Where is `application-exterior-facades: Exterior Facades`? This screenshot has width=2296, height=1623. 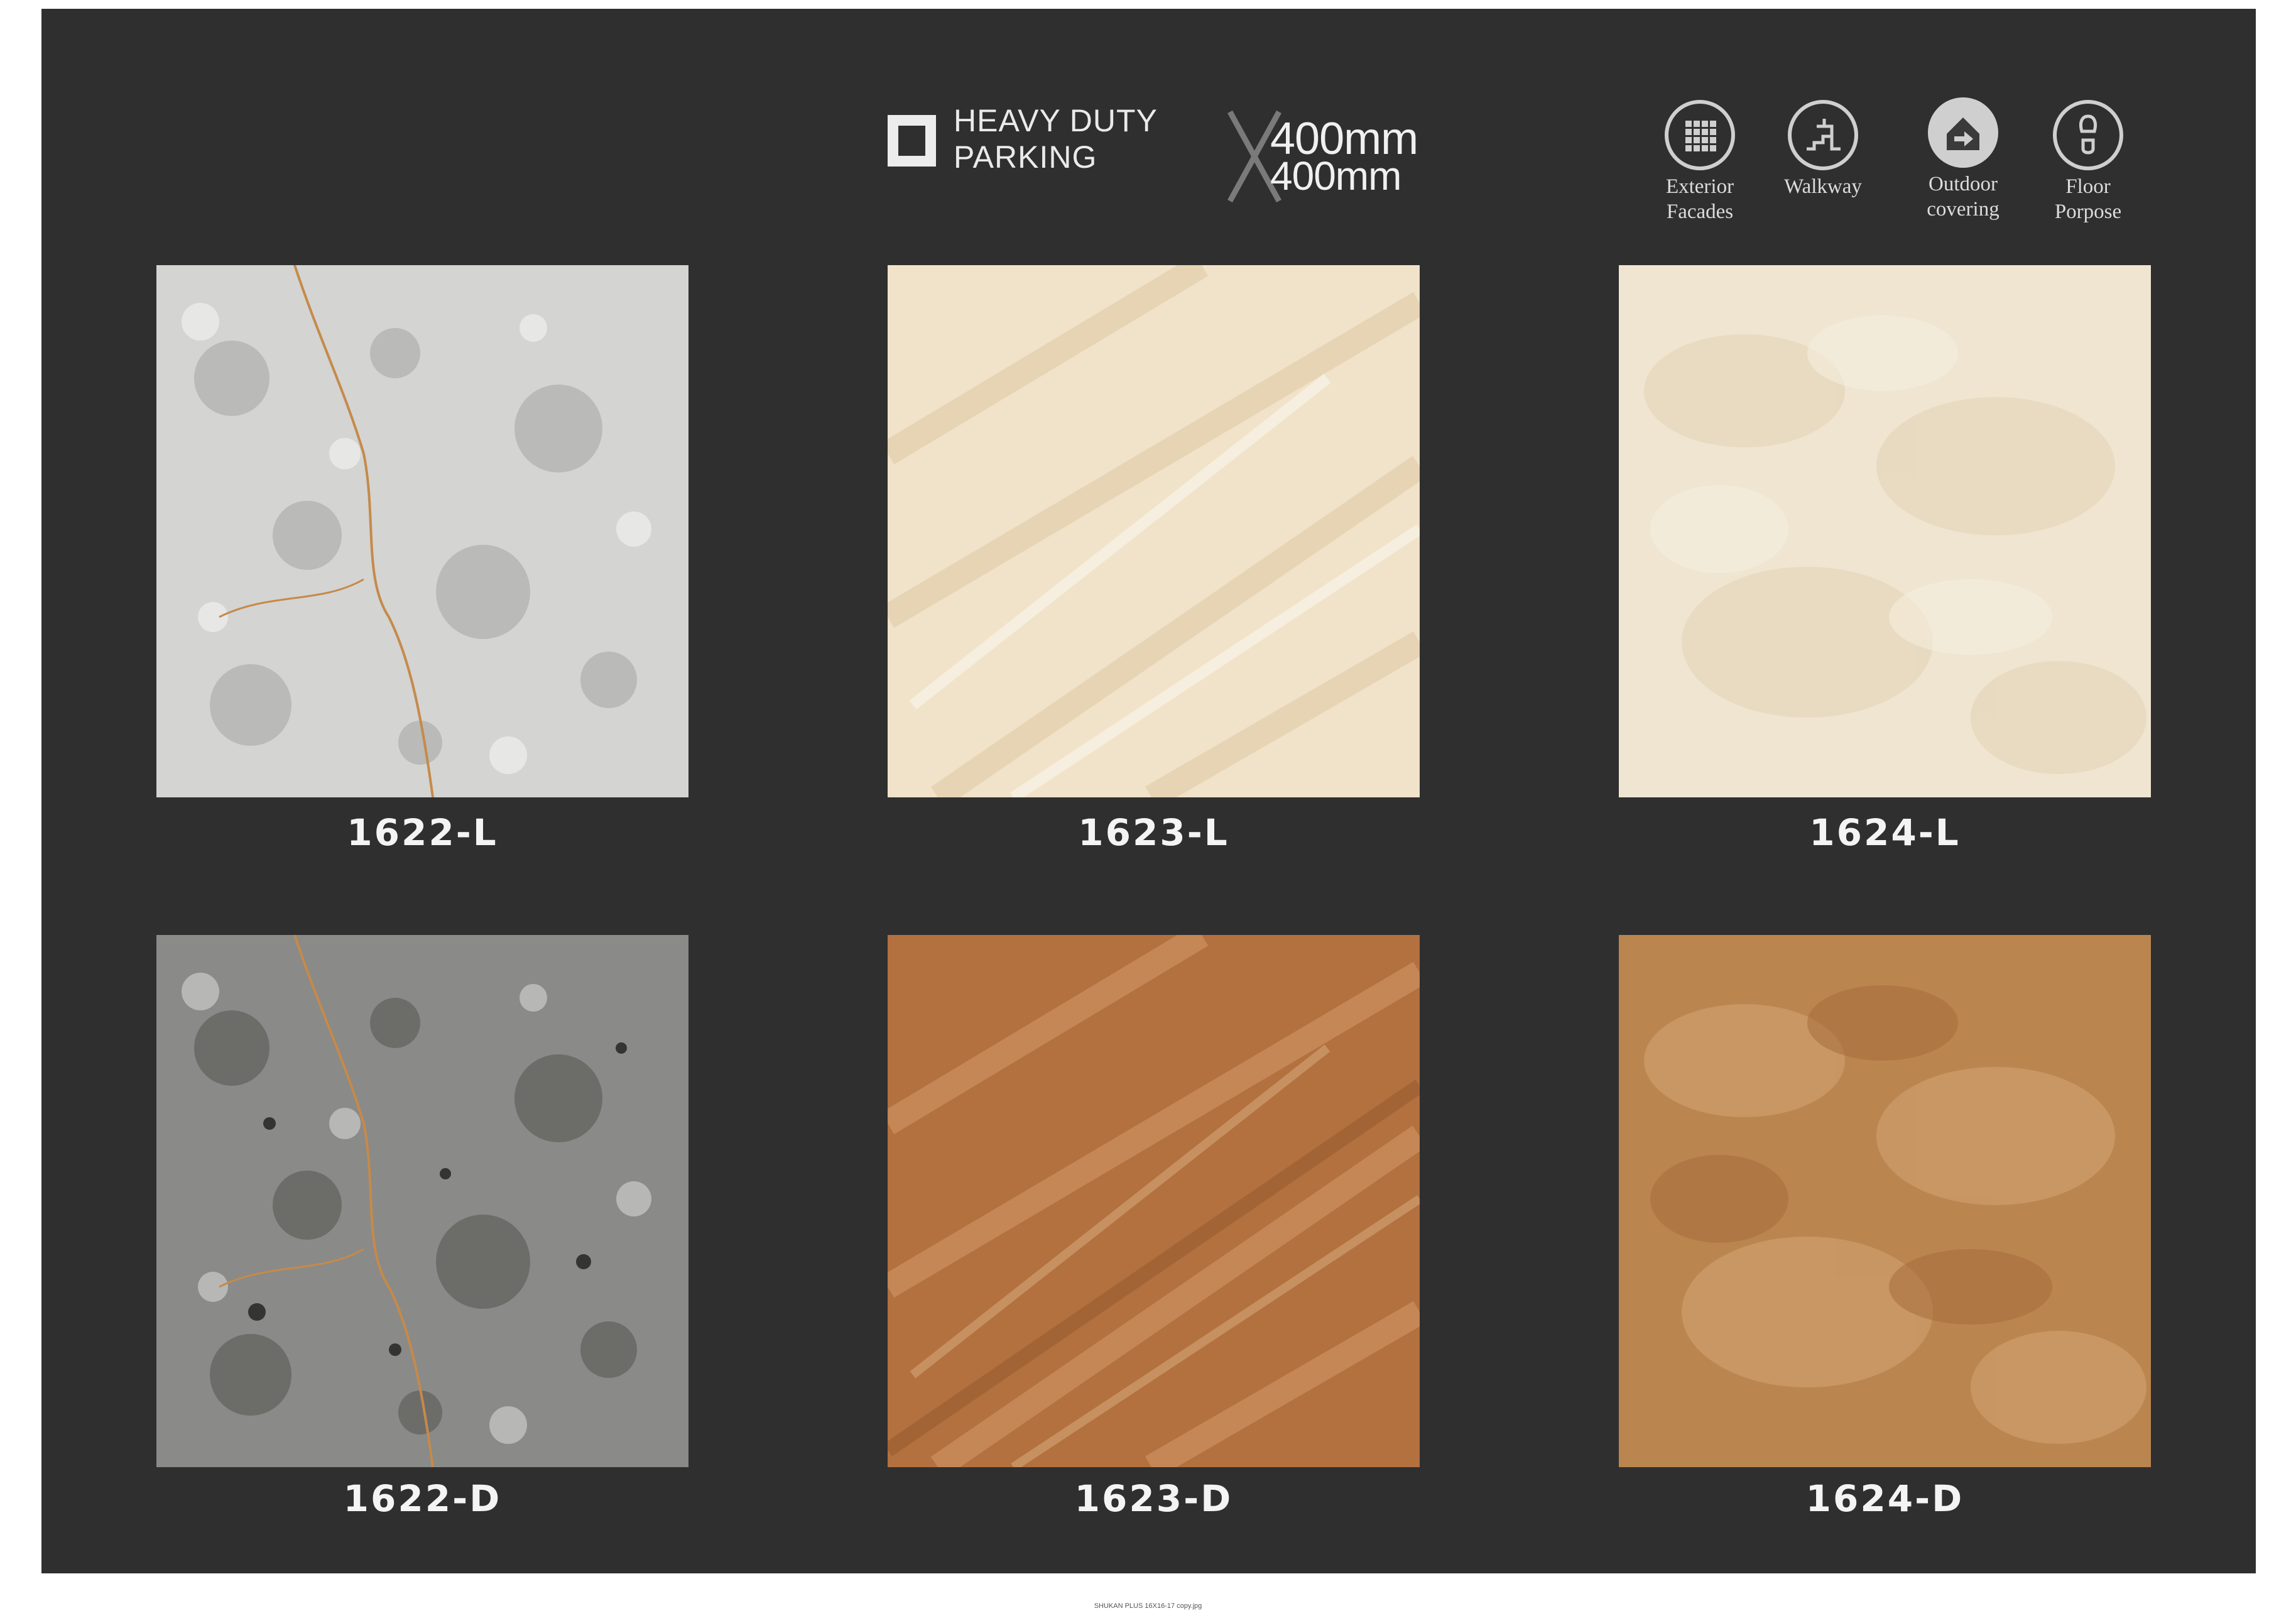
application-exterior-facades: Exterior Facades is located at coordinates (1700, 162).